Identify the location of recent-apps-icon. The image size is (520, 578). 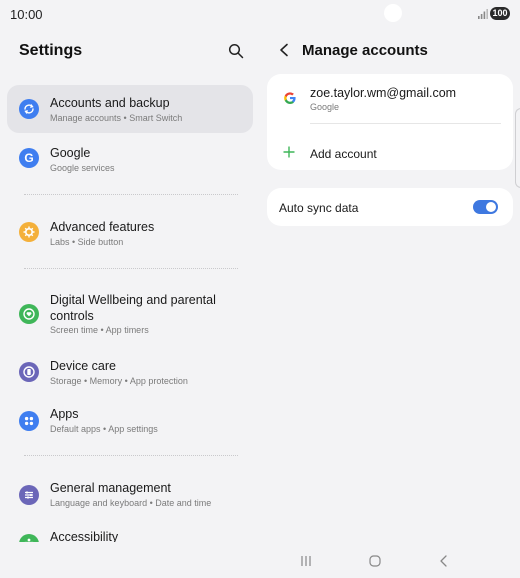
(306, 561).